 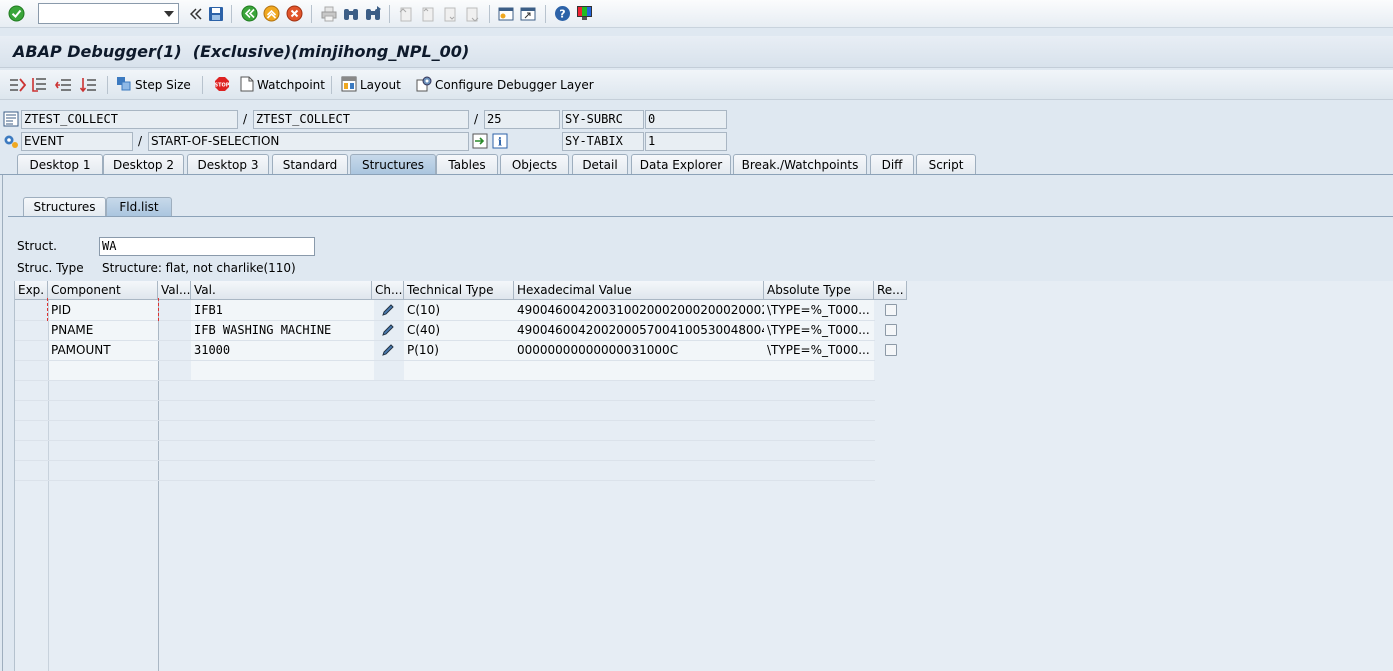 What do you see at coordinates (271, 13) in the screenshot?
I see `exit-icon` at bounding box center [271, 13].